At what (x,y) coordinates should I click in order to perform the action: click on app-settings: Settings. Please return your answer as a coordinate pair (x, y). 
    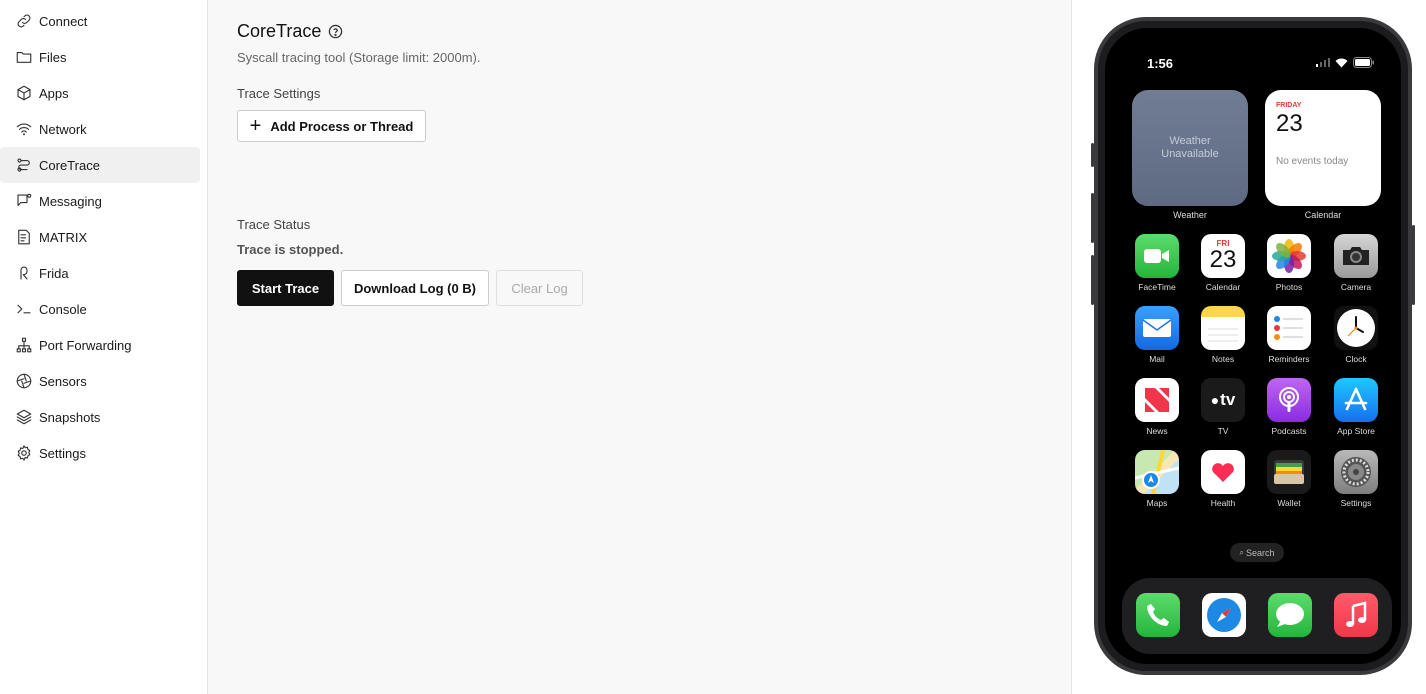
    Looking at the image, I should click on (1356, 479).